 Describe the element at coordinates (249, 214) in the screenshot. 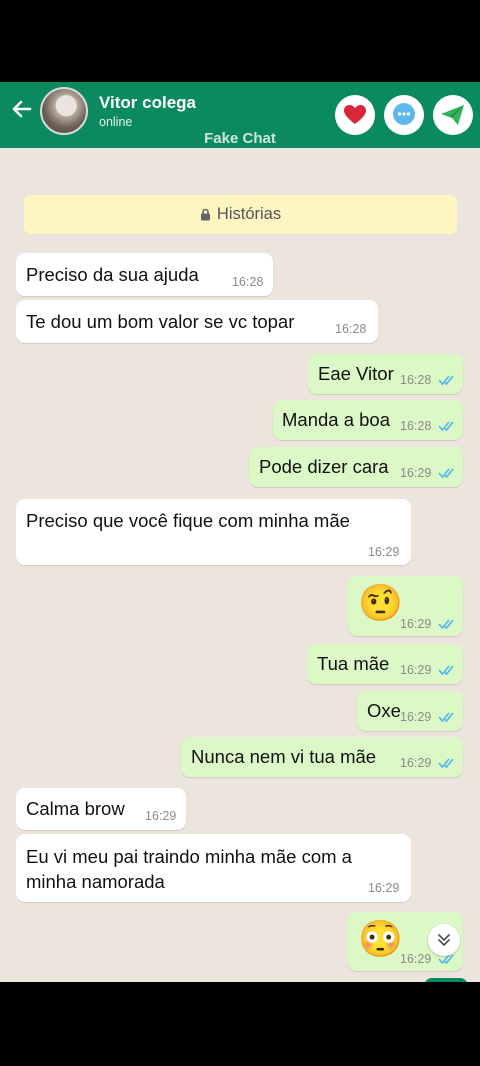

I see `stories-label: Histórias` at that location.